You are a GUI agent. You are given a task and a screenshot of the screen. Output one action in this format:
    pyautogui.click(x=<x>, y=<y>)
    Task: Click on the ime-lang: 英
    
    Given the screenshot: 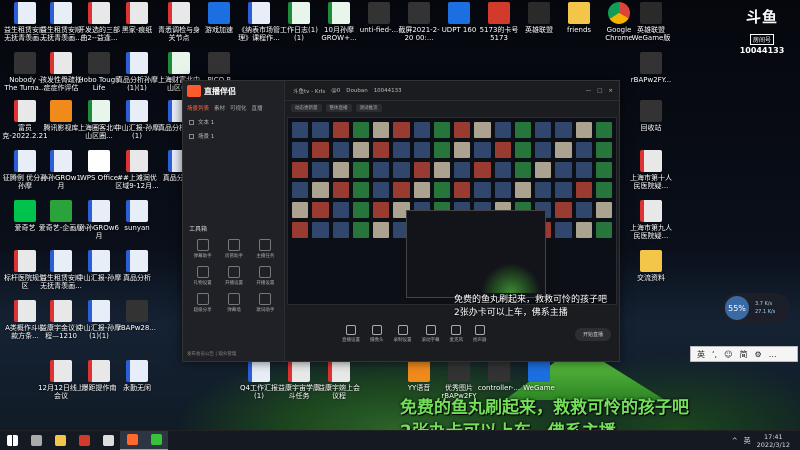 What is the action you would take?
    pyautogui.click(x=701, y=354)
    